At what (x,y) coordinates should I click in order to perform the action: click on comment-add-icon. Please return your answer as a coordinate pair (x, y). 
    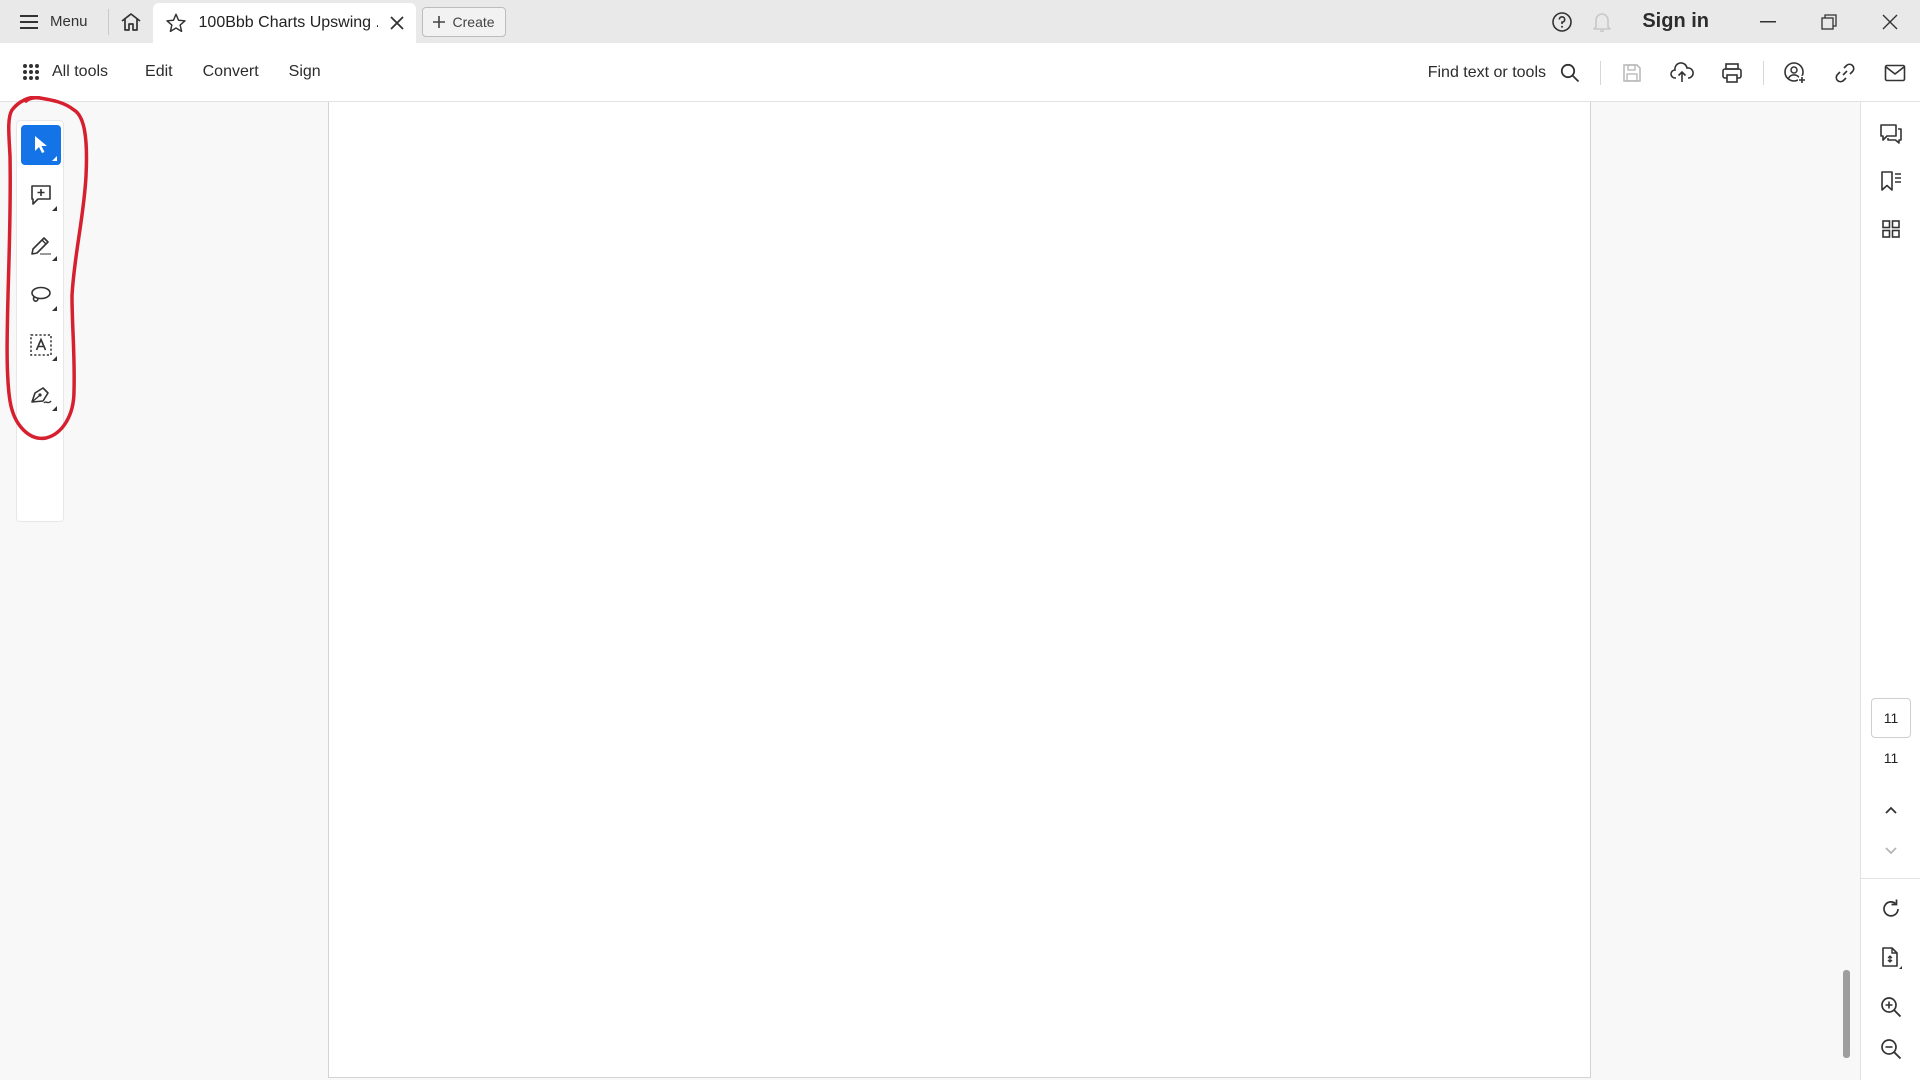
    Looking at the image, I should click on (41, 195).